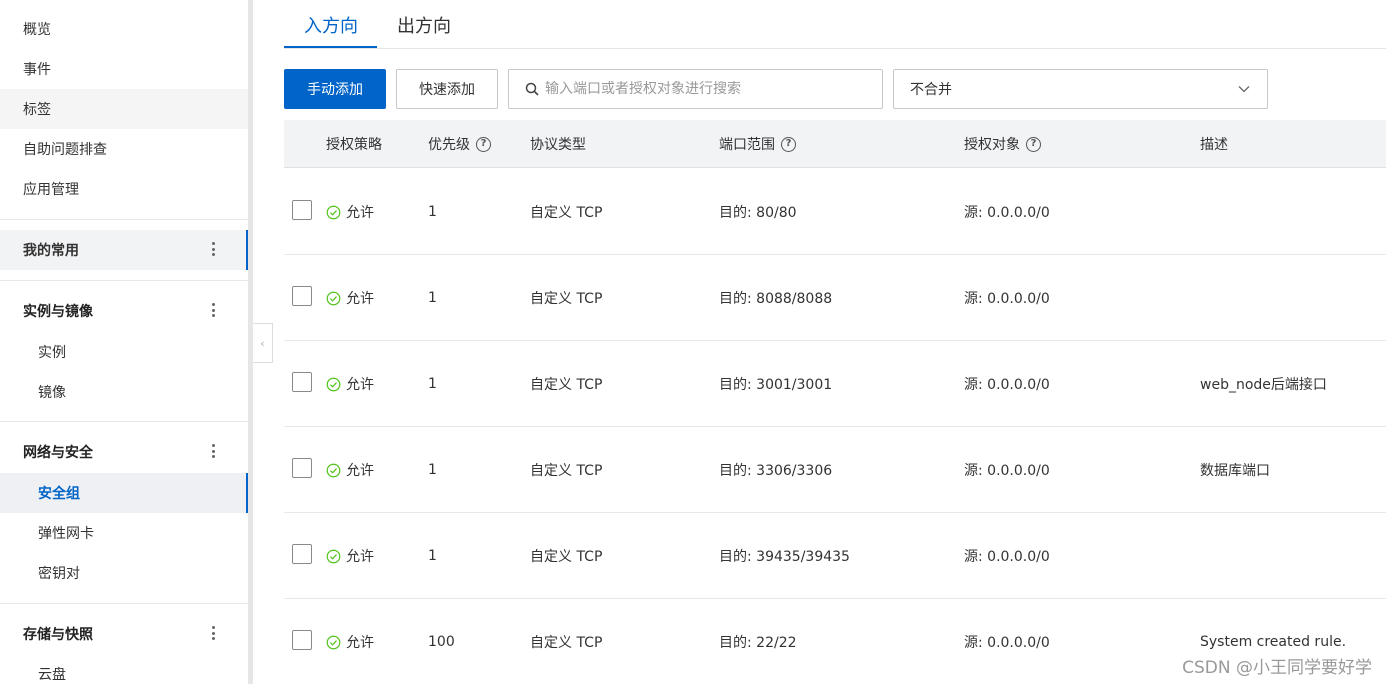 Image resolution: width=1386 pixels, height=684 pixels. I want to click on priority-cell: 100, so click(441, 642).